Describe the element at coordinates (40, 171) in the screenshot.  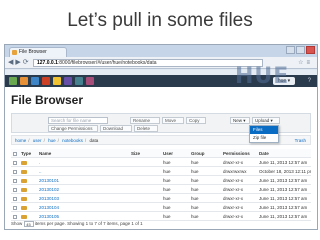
I see `file-name: ..` at that location.